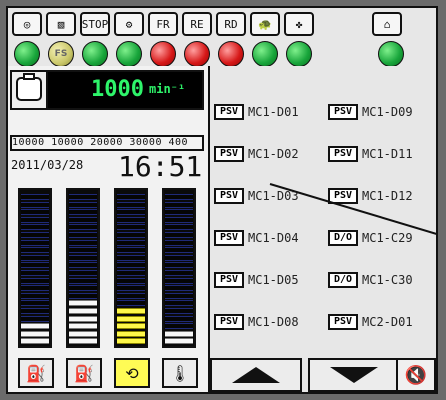  I want to click on filter-icon: ▧, so click(61, 24).